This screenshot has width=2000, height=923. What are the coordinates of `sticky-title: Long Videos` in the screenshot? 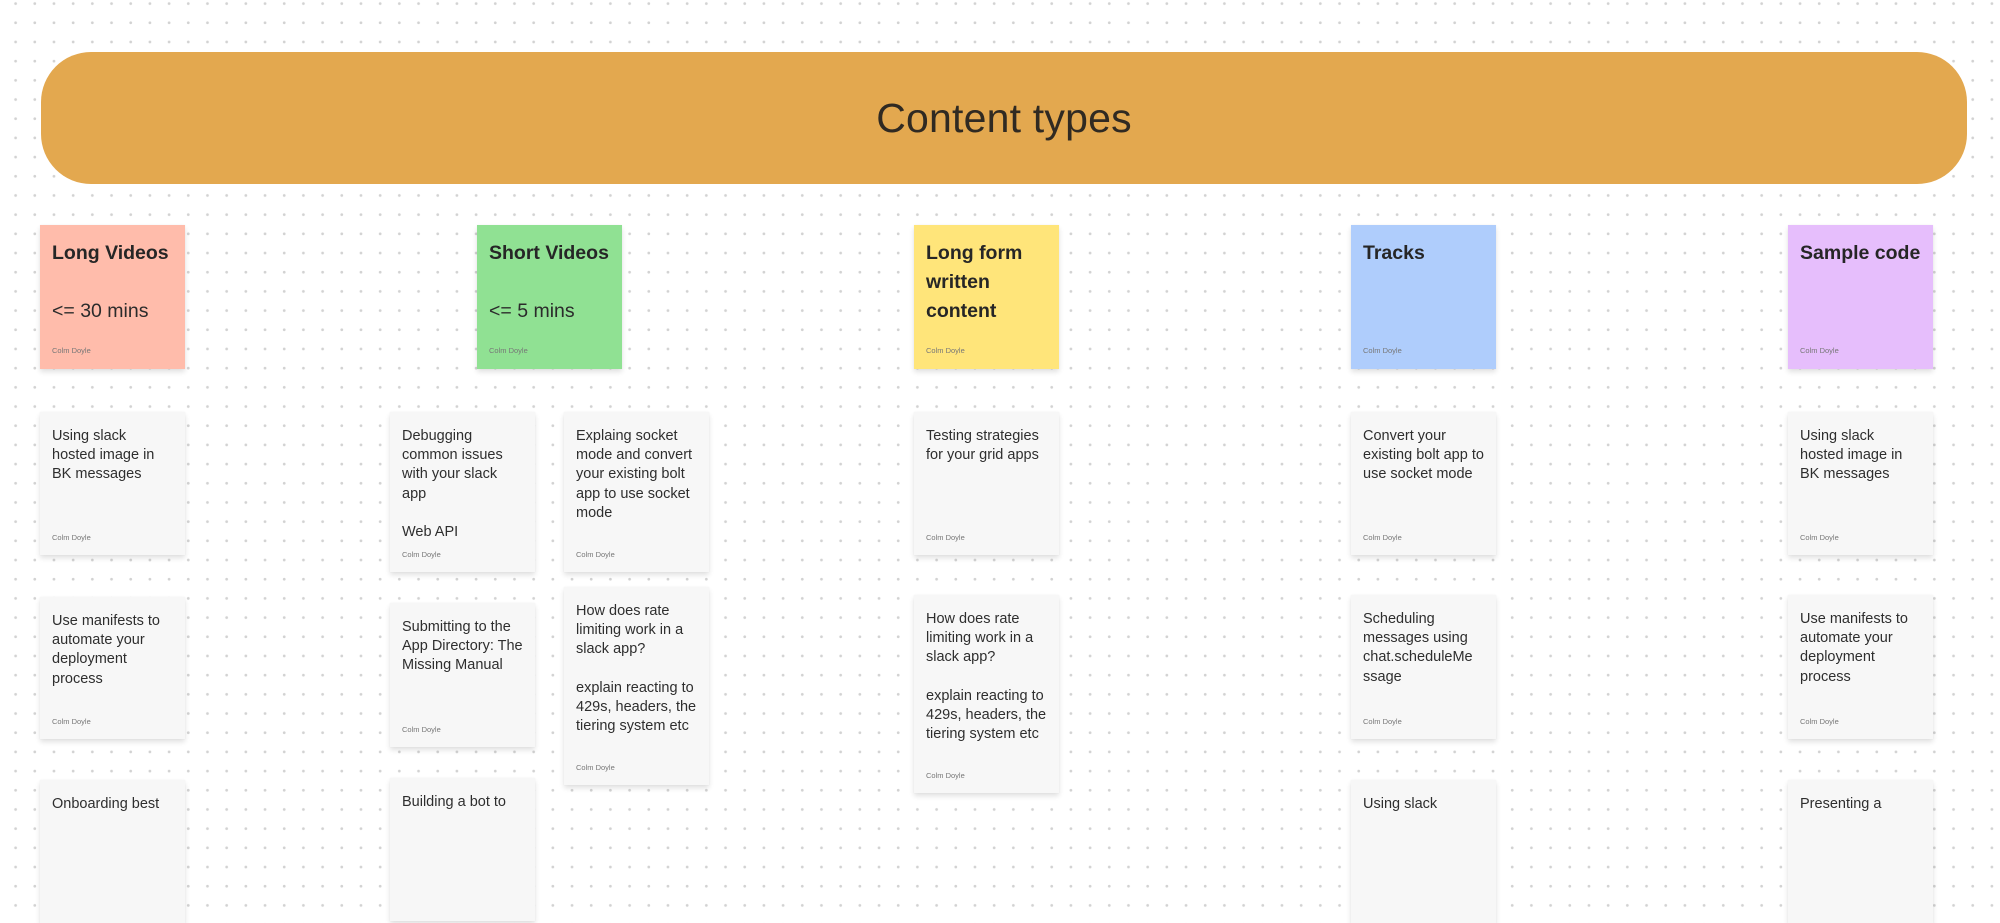 It's located at (110, 253).